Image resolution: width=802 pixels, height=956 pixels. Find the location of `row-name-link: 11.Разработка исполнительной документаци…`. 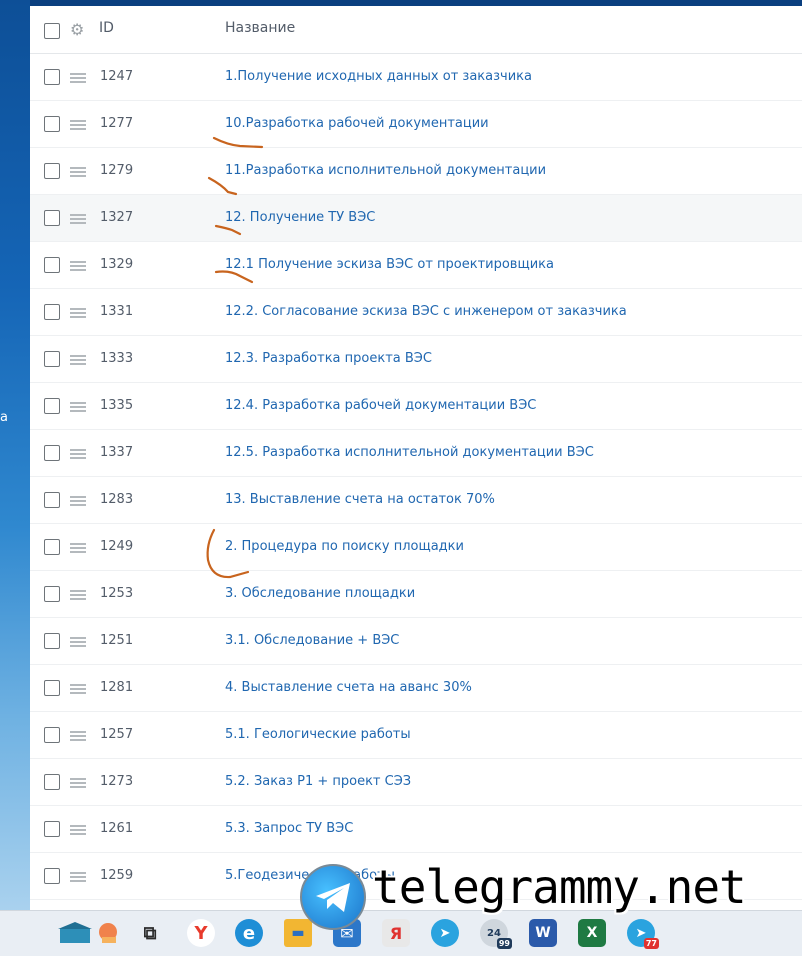

row-name-link: 11.Разработка исполнительной документаци… is located at coordinates (385, 170).